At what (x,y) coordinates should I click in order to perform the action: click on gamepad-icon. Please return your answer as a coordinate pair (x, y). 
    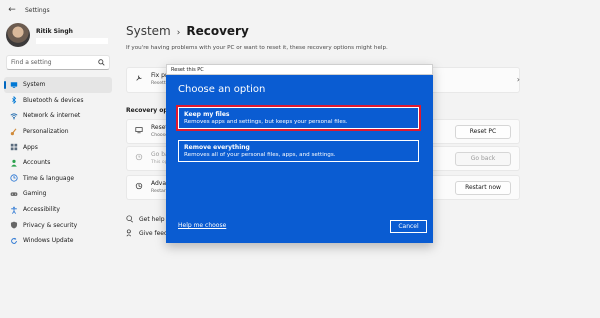
    Looking at the image, I should click on (14, 194).